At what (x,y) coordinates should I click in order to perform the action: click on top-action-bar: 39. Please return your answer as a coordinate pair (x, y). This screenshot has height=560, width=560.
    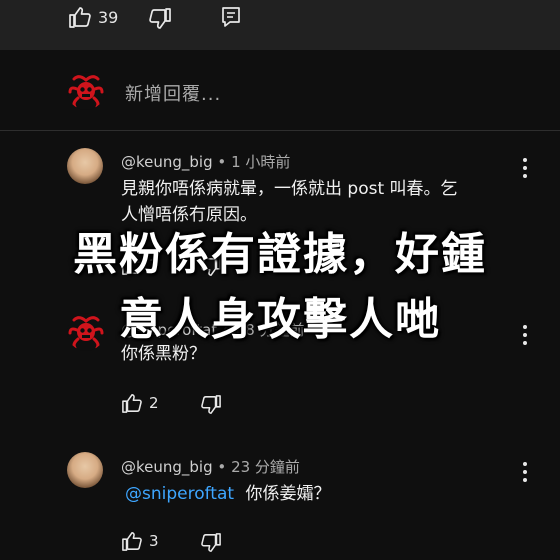
    Looking at the image, I should click on (280, 25).